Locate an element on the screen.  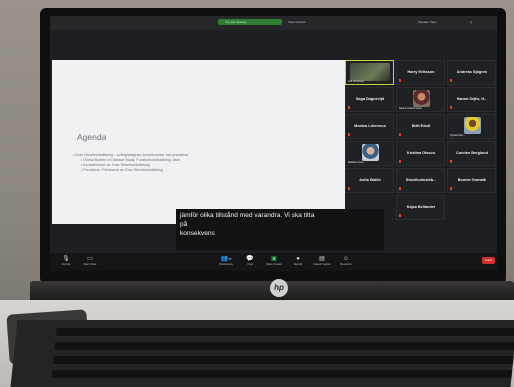
participant-name: Harry Eriksson is located at coordinates (421, 72).